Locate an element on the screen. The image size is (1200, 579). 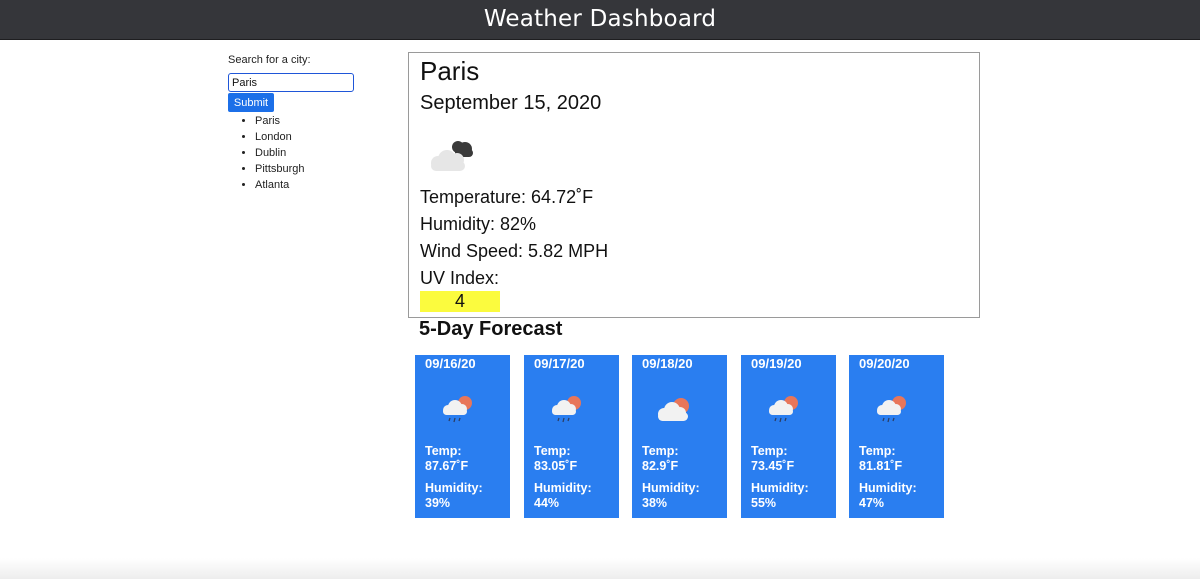
uv-index-label: UV Index: is located at coordinates (460, 278).